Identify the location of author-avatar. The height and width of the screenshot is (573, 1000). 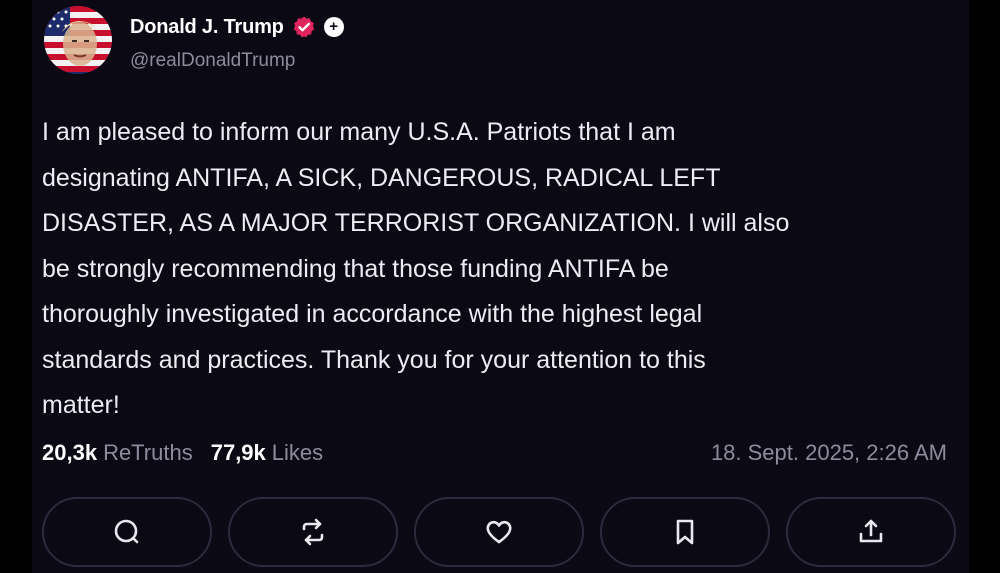
(78, 40).